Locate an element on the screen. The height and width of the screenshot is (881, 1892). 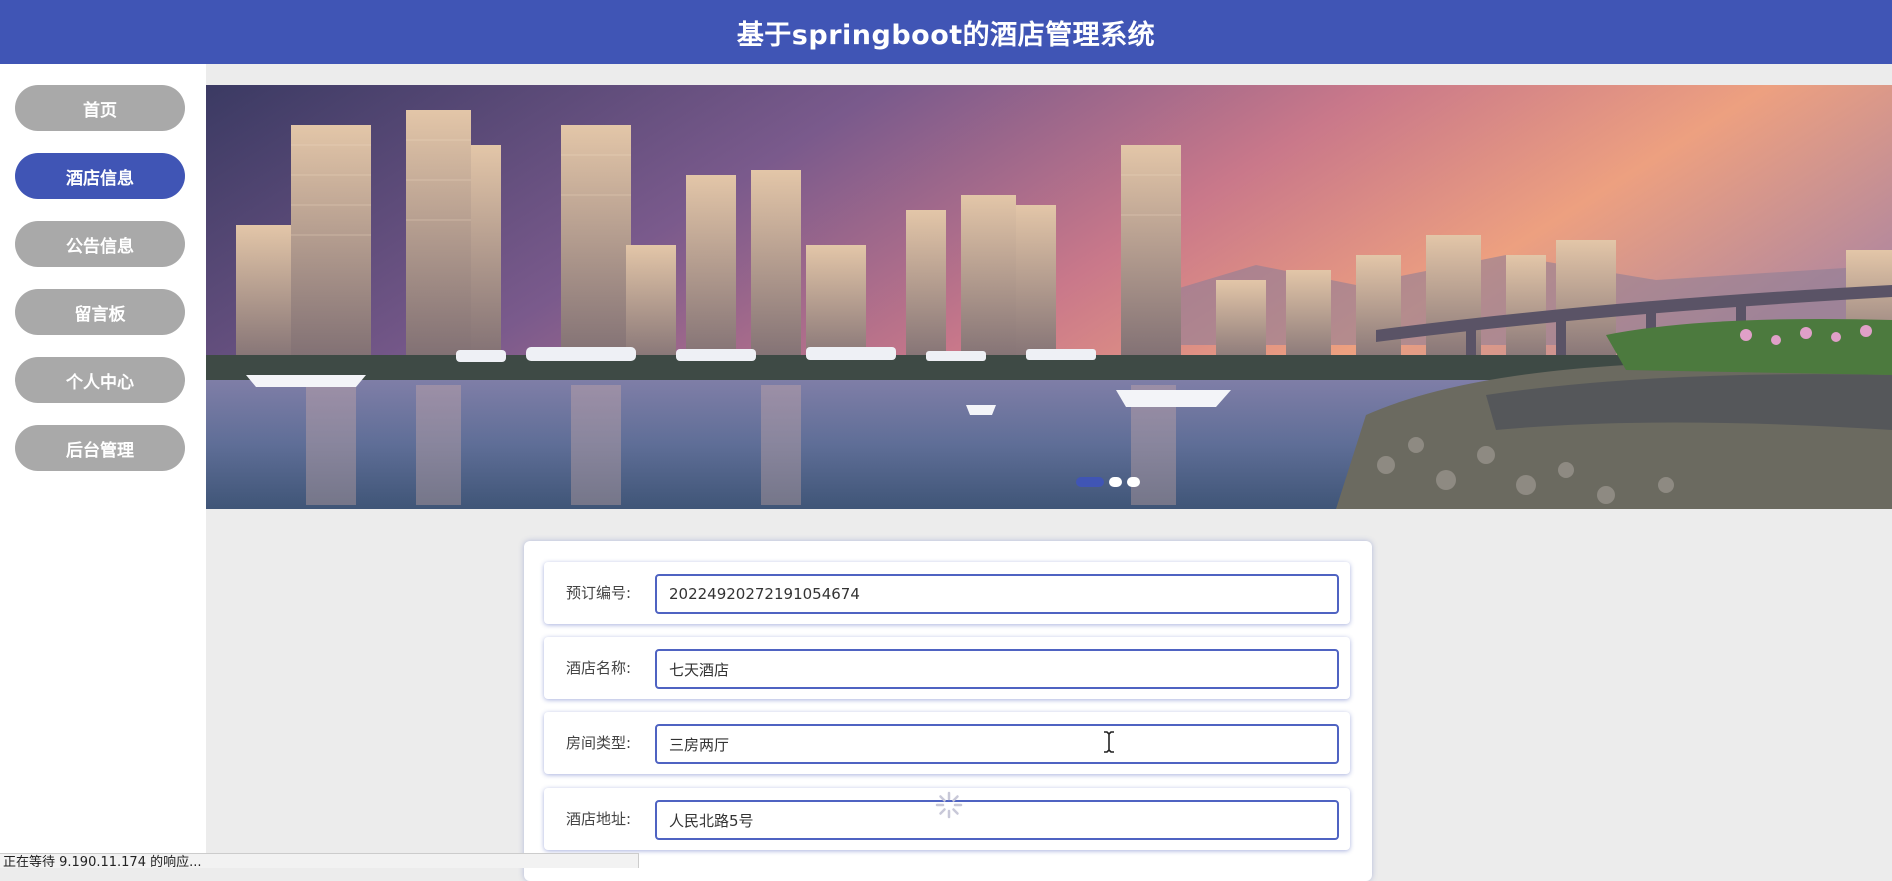
sidebar-nav: 首页 酒店信息 公告信息 留言板 个人中心 后台管理 is located at coordinates (103, 464).